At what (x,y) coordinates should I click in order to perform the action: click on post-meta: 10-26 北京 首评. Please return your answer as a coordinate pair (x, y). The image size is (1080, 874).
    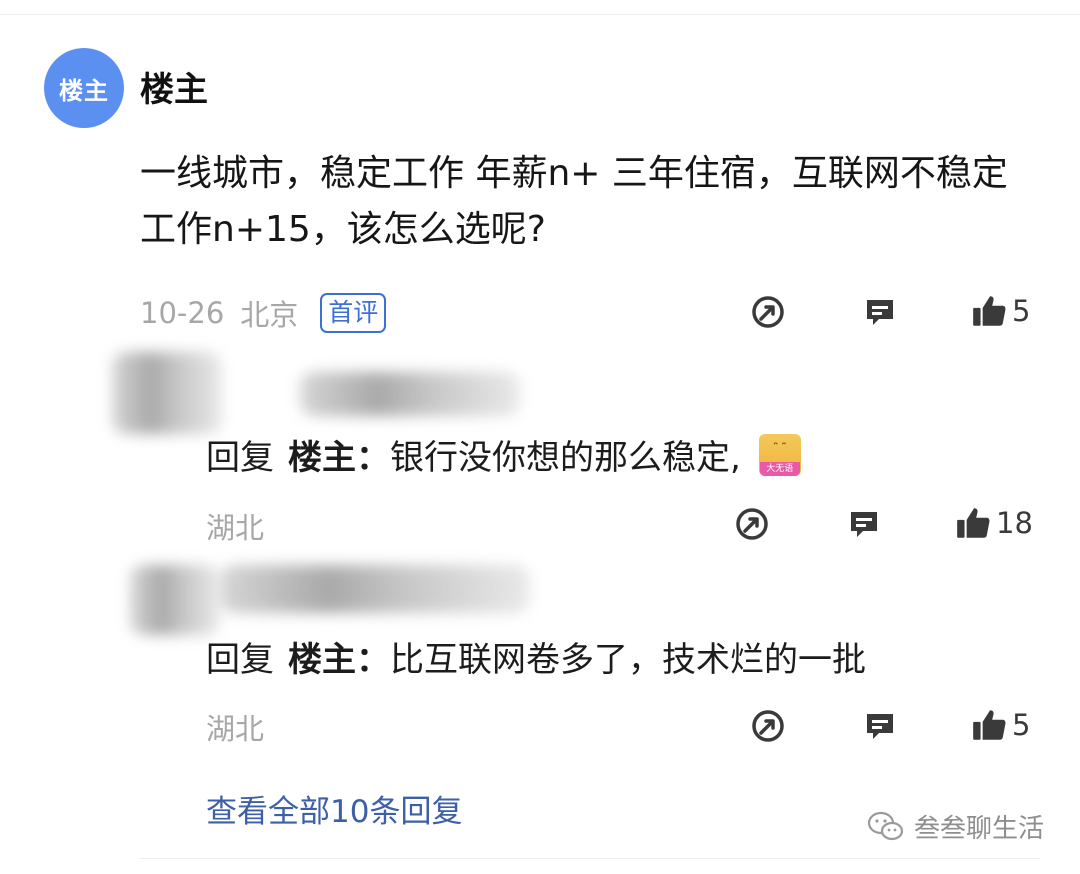
    Looking at the image, I should click on (263, 313).